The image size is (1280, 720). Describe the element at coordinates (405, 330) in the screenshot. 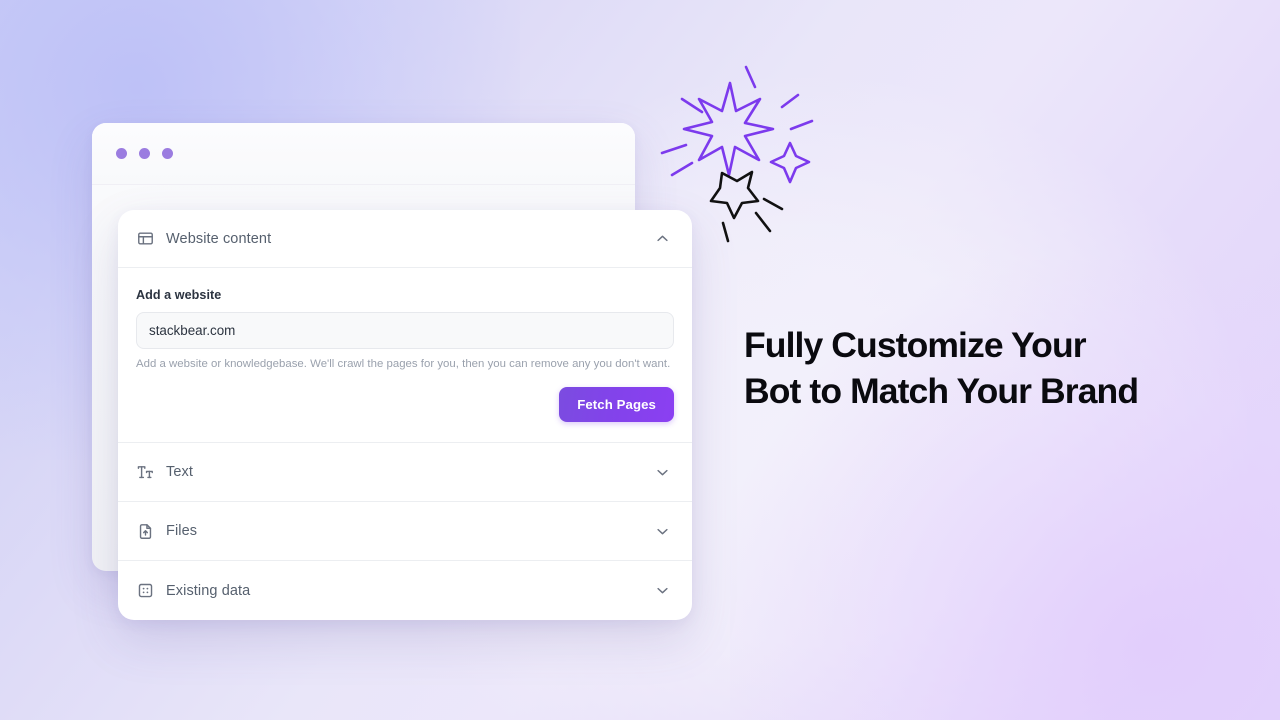

I see `website-input` at that location.